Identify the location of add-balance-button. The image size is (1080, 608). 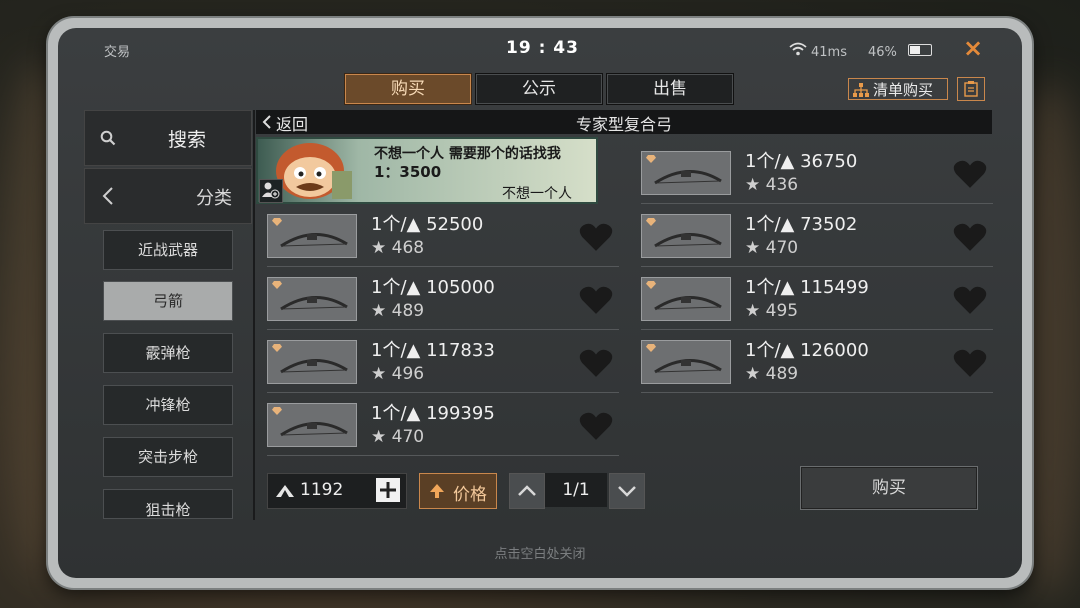
(388, 490).